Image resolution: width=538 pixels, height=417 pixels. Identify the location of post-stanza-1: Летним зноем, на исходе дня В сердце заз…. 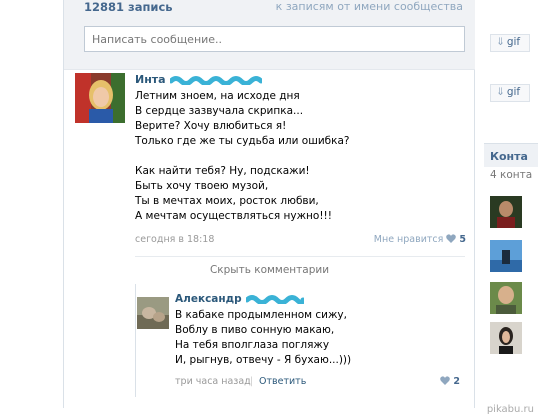
(302, 119).